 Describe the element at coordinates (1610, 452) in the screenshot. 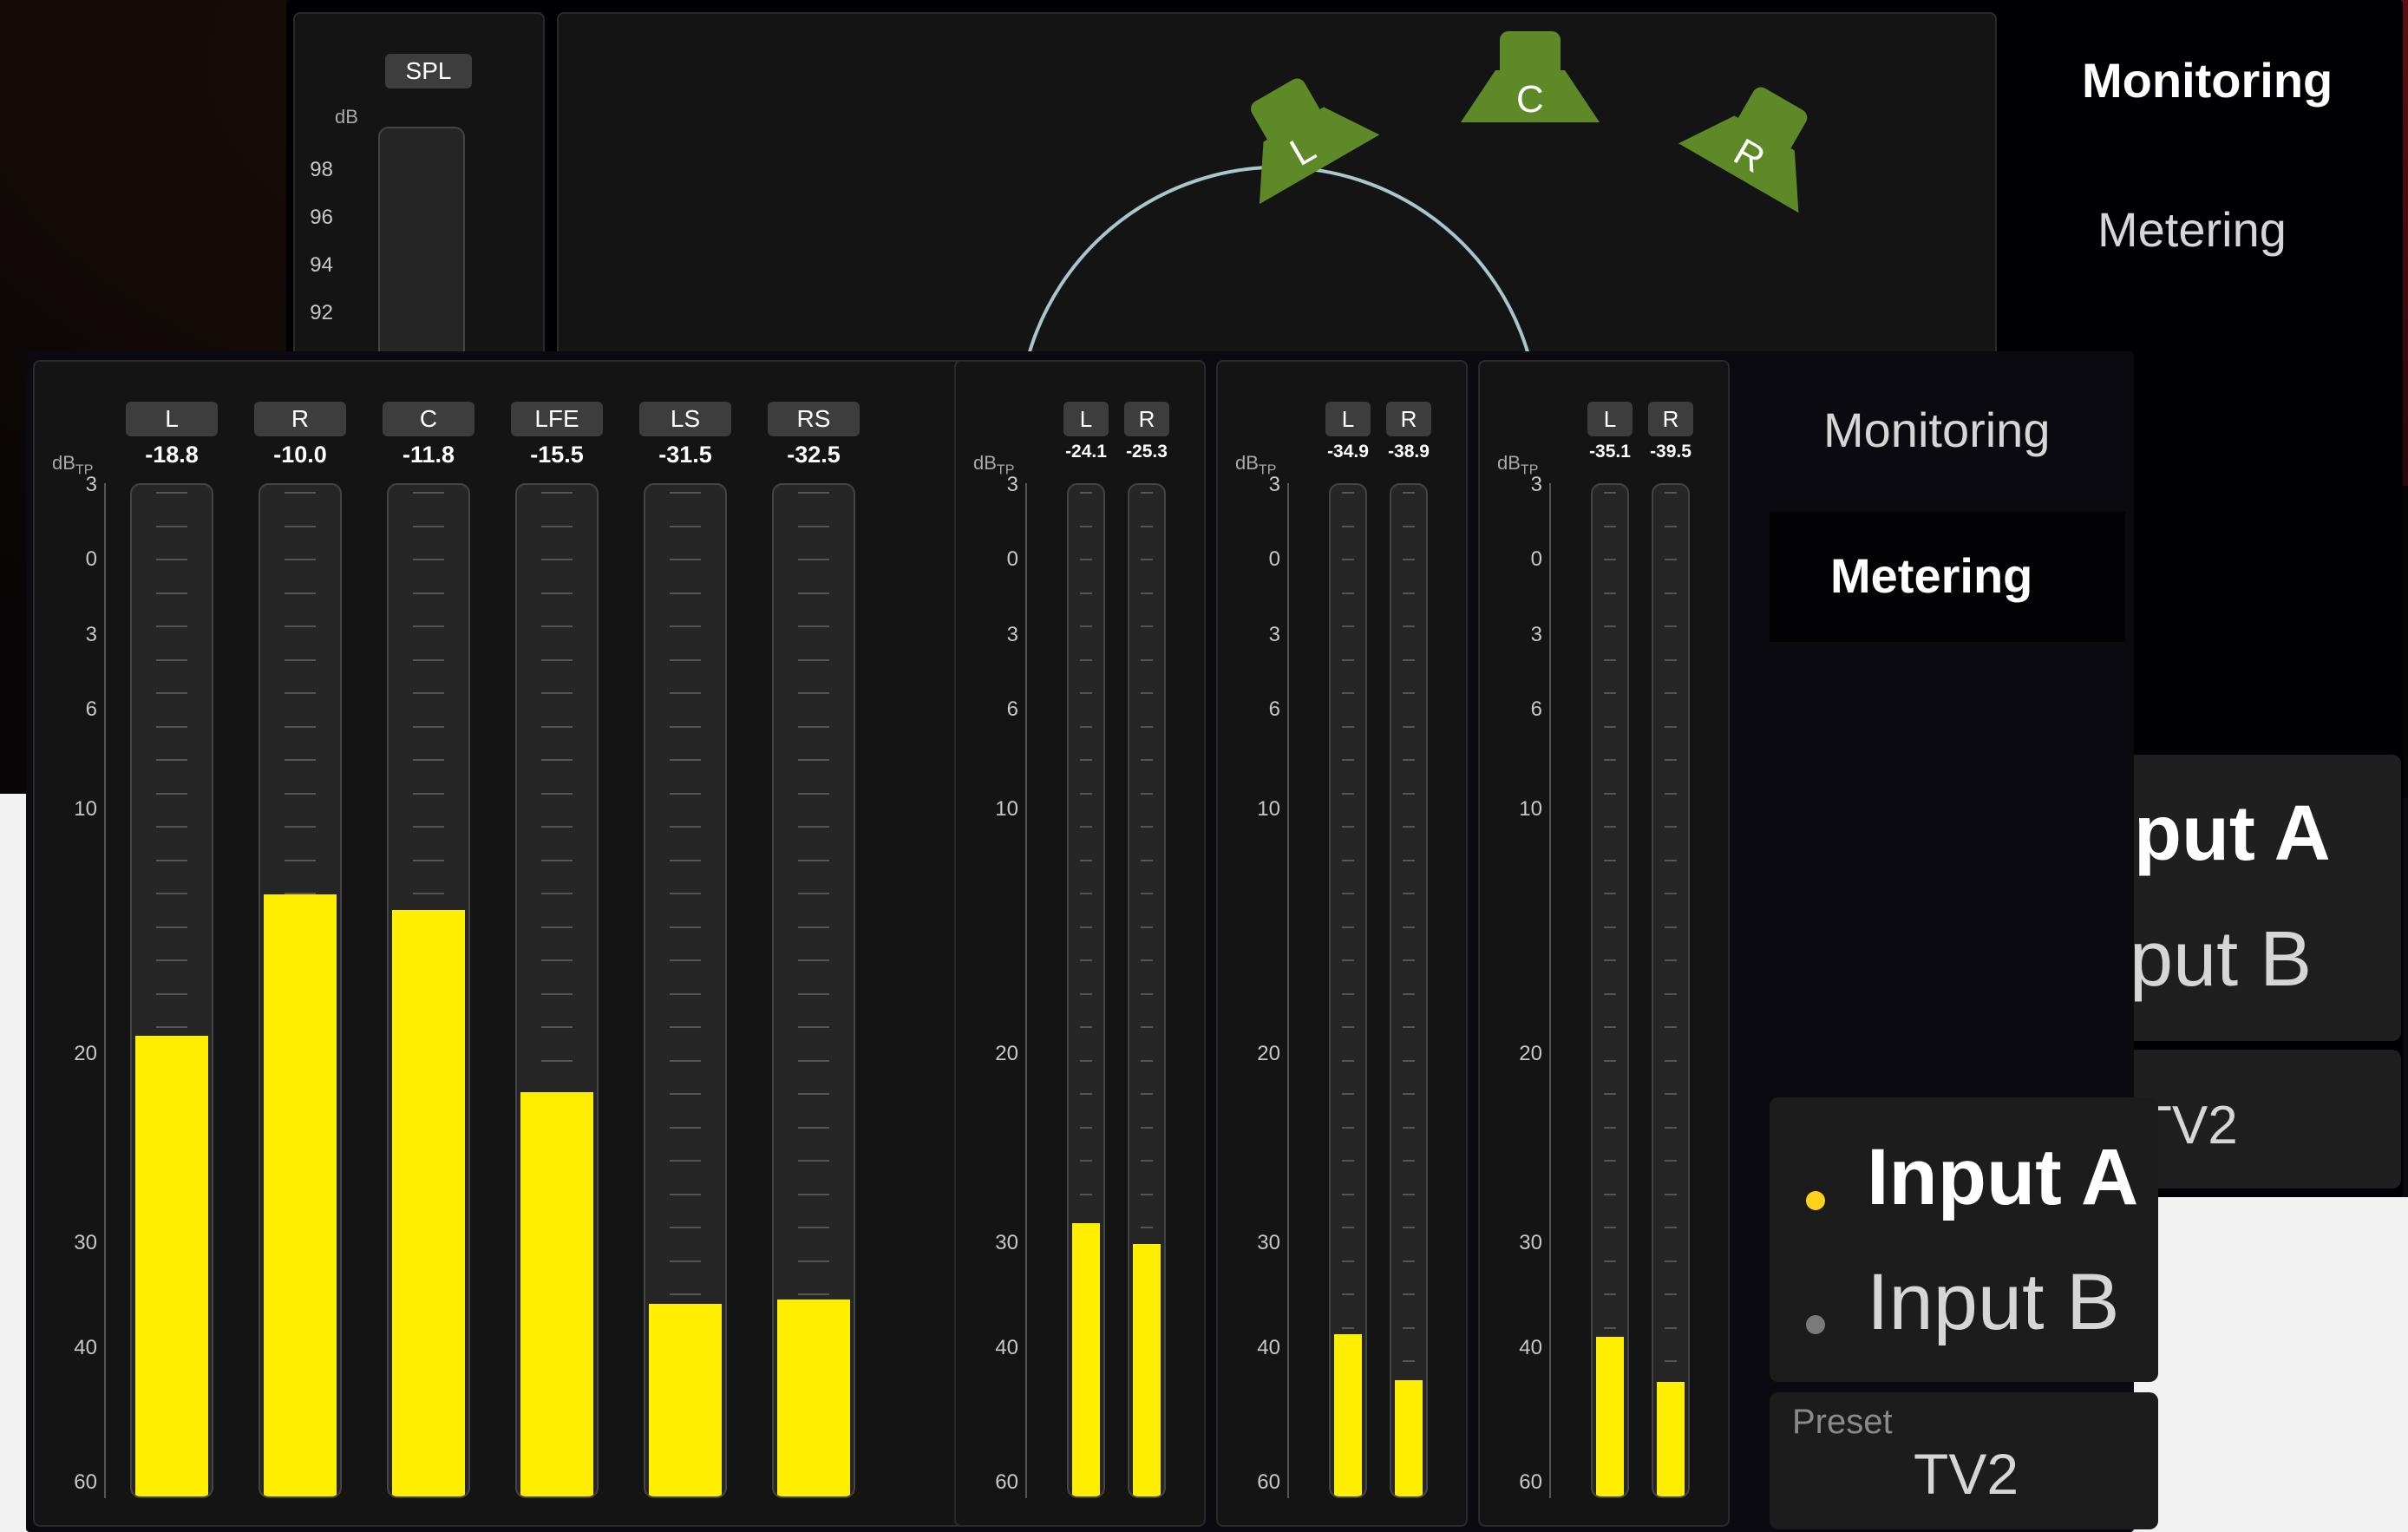

I see `channel-value: -35.1` at that location.